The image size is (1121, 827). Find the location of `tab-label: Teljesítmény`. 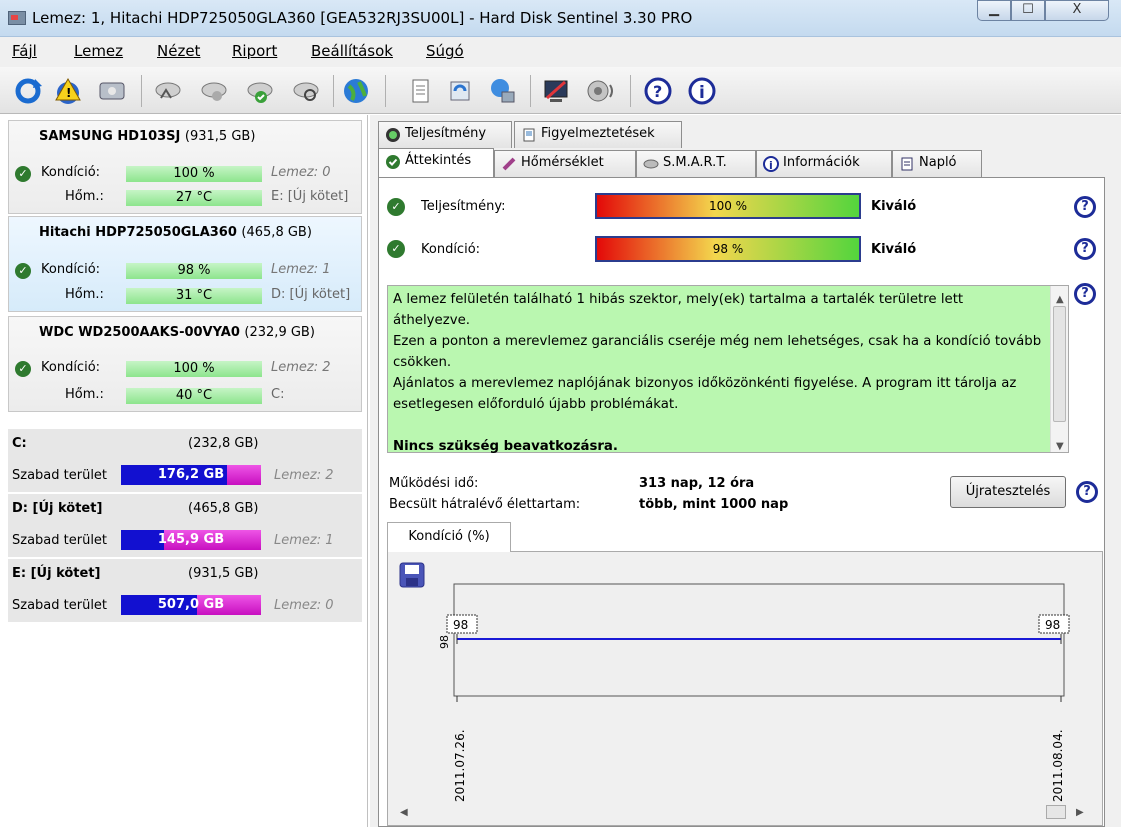

tab-label: Teljesítmény is located at coordinates (446, 133).